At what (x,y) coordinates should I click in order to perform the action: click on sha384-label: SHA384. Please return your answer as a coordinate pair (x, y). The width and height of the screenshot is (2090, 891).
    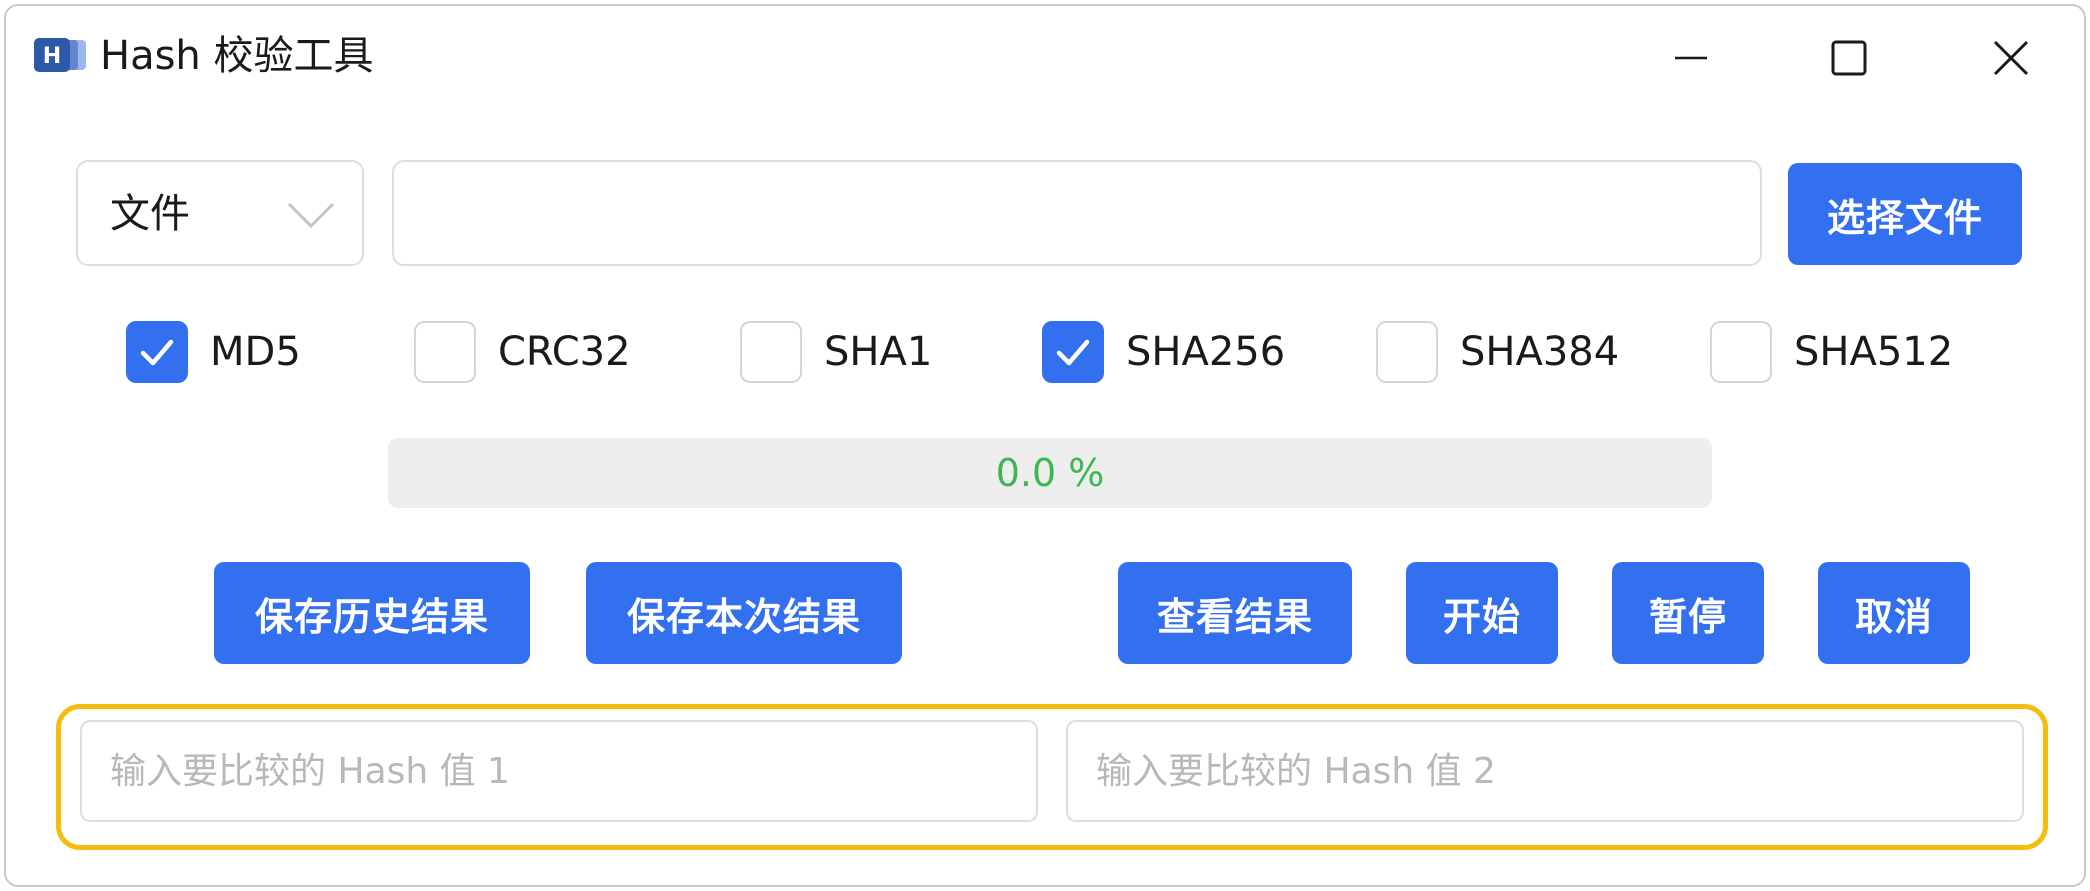
    Looking at the image, I should click on (1540, 352).